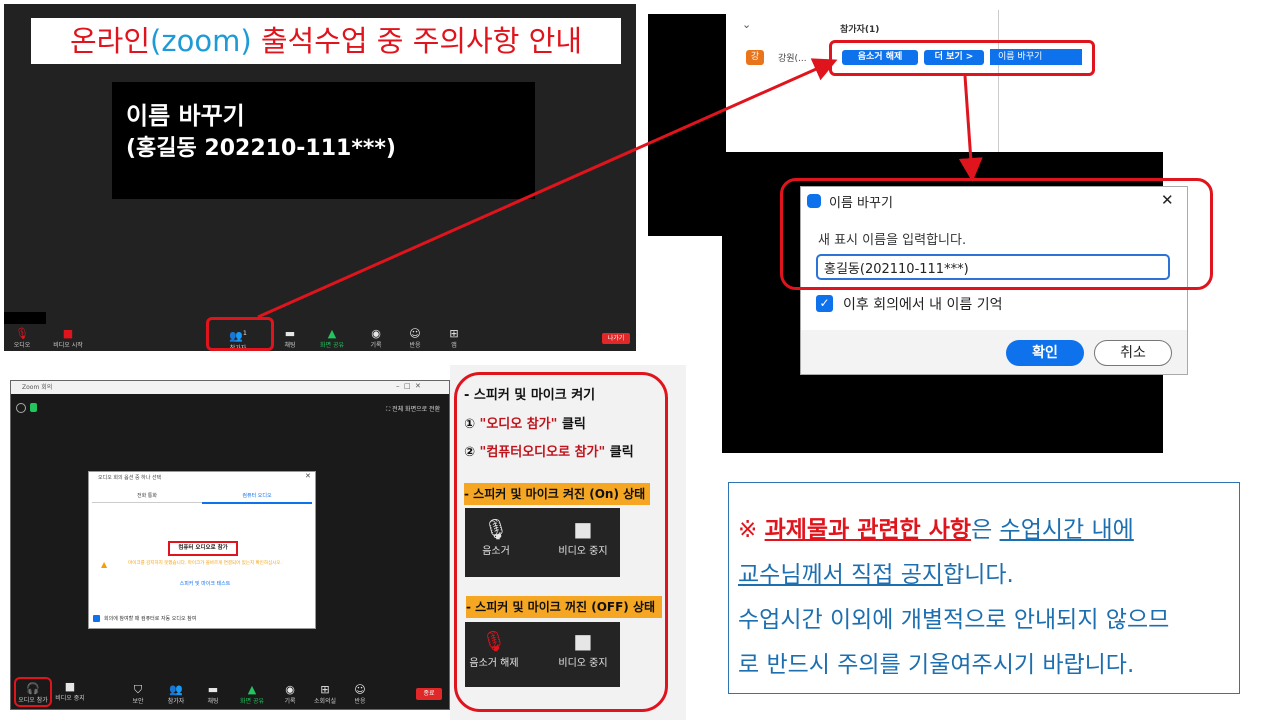  I want to click on share-screen-label-2: 화면 공유, so click(252, 701).